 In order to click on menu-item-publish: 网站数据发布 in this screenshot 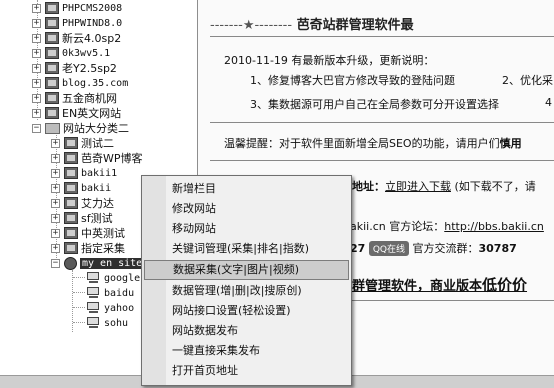, I will do `click(257, 331)`.